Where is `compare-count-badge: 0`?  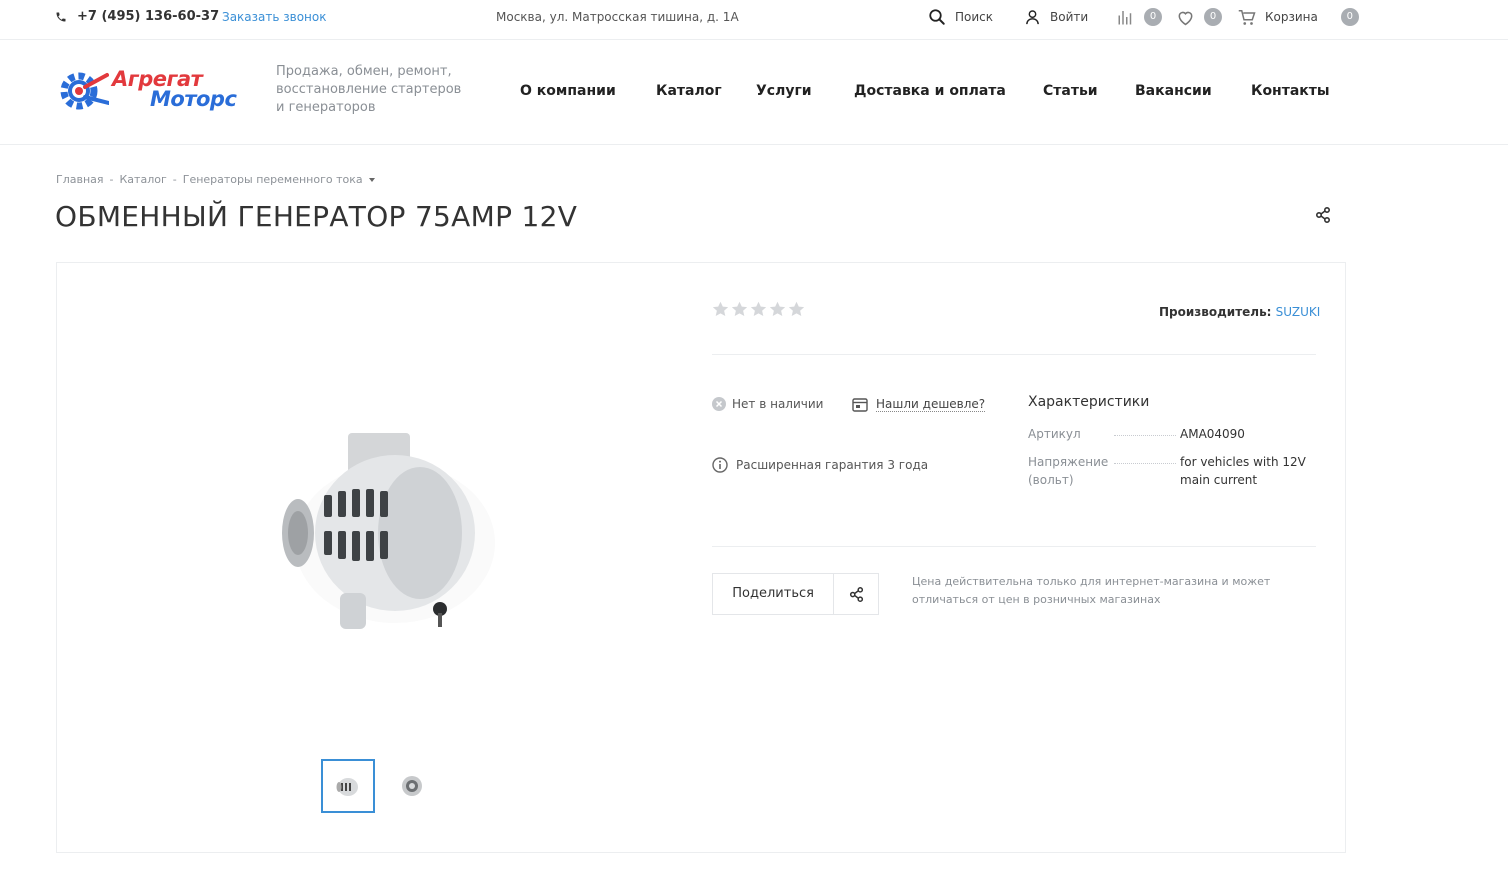 compare-count-badge: 0 is located at coordinates (1153, 17).